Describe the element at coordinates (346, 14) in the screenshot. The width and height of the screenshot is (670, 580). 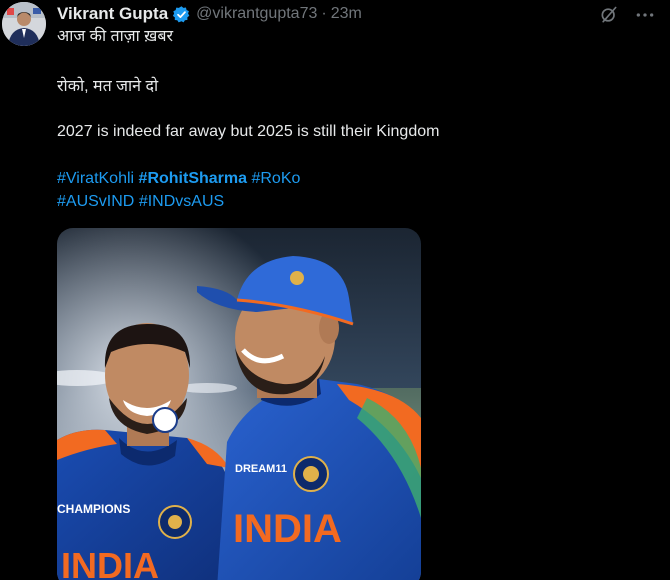
I see `tweet-timestamp: 23m` at that location.